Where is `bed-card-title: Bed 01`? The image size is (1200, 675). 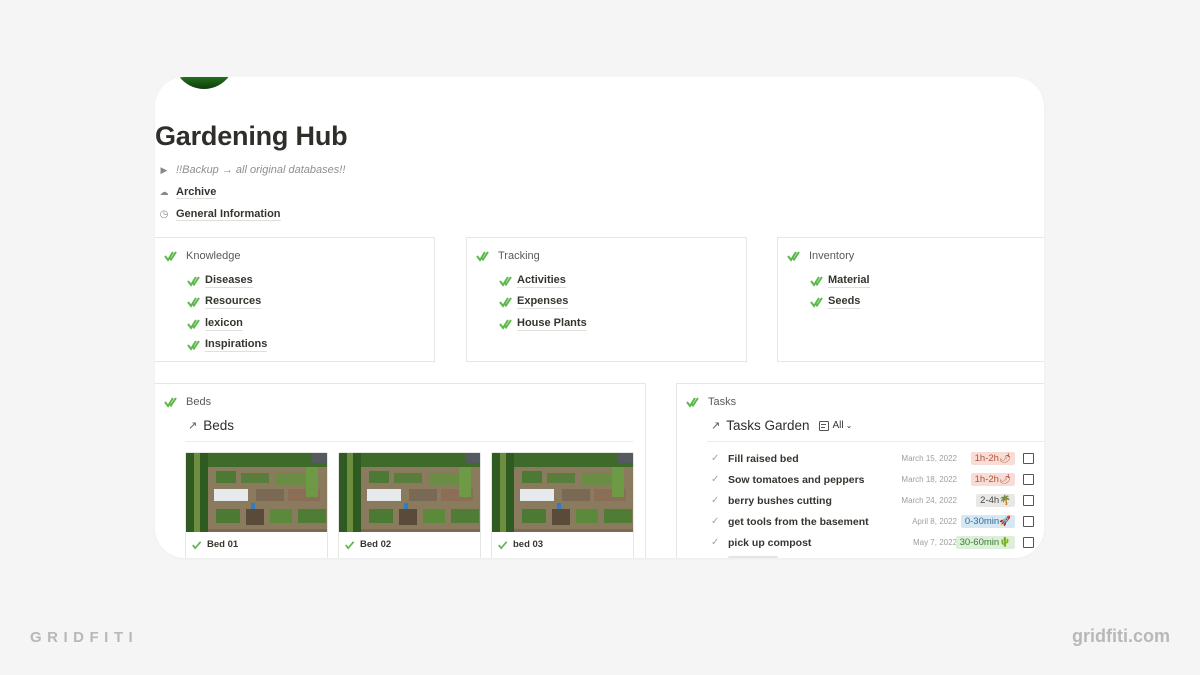
bed-card-title: Bed 01 is located at coordinates (215, 544).